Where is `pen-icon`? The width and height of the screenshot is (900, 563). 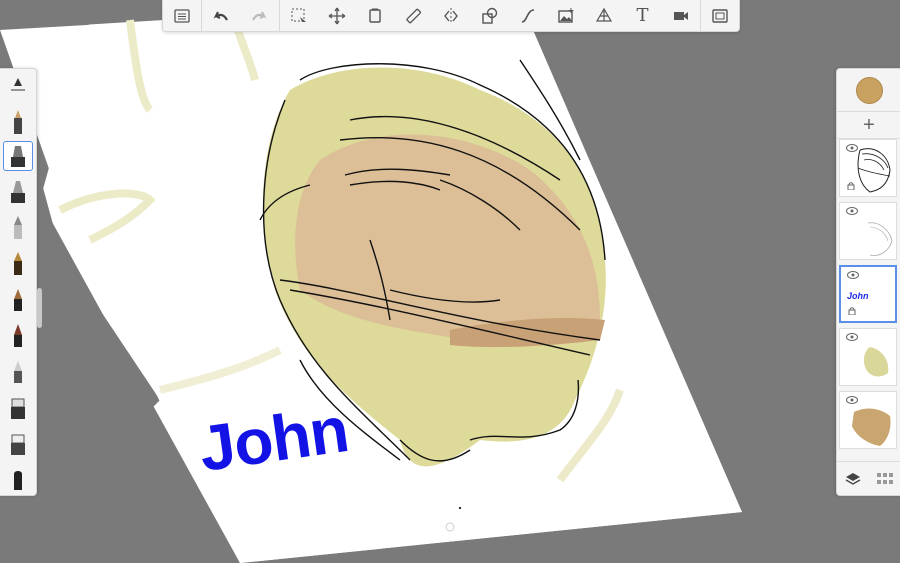 pen-icon is located at coordinates (18, 264).